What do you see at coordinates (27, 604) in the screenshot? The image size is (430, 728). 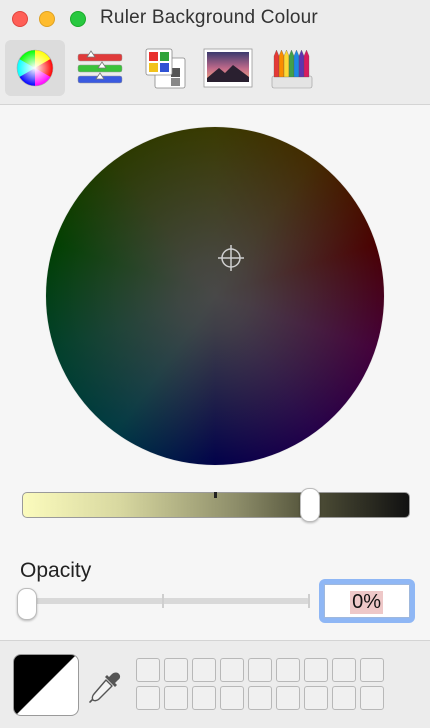 I see `opacity-slider-knob` at bounding box center [27, 604].